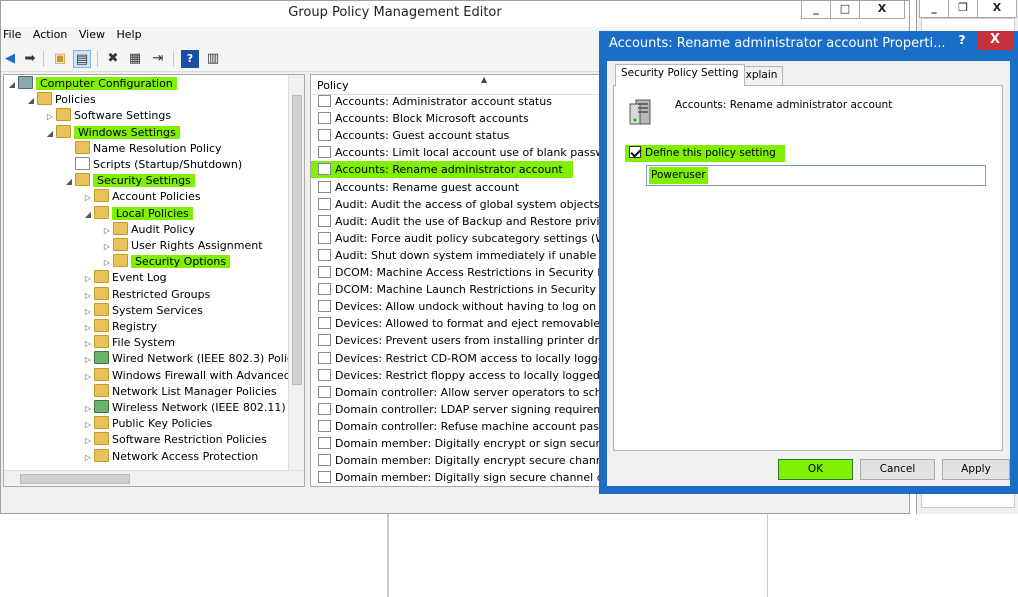 This screenshot has width=1018, height=597. Describe the element at coordinates (460, 101) in the screenshot. I see `list-item: Accounts: Administrator account status` at that location.